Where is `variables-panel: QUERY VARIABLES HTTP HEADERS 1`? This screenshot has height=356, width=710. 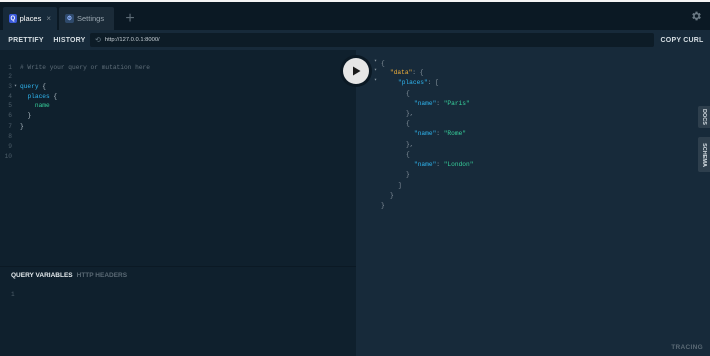
variables-panel: QUERY VARIABLES HTTP HEADERS 1 is located at coordinates (178, 302).